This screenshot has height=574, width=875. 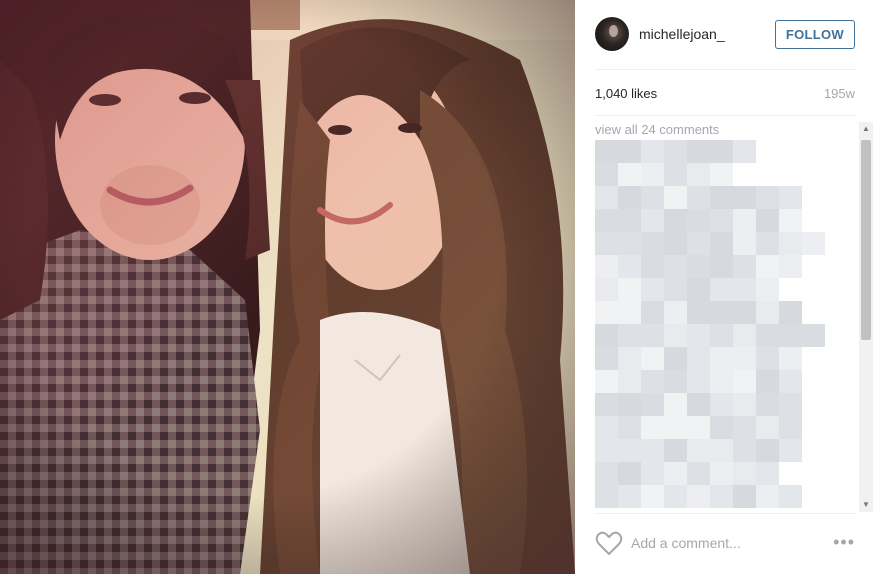 I want to click on scroll-down-arrow-icon: ▼, so click(x=866, y=505).